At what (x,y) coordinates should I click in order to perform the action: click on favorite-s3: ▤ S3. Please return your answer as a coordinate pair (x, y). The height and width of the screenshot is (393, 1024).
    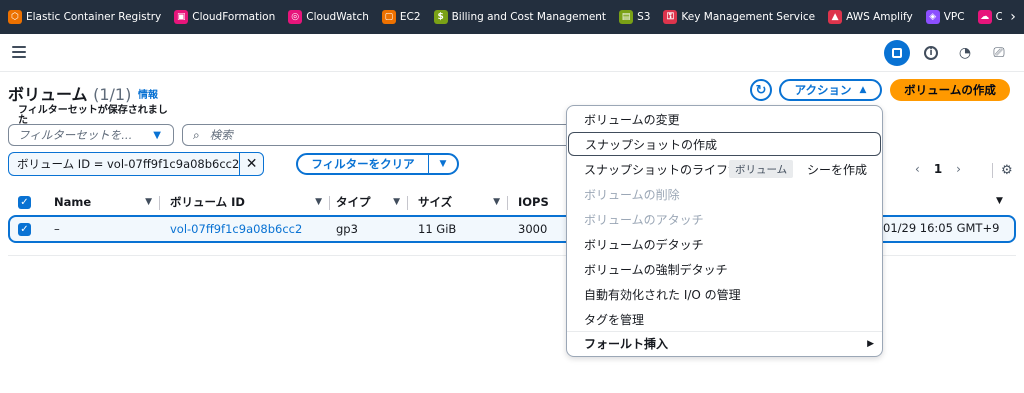
    Looking at the image, I should click on (634, 17).